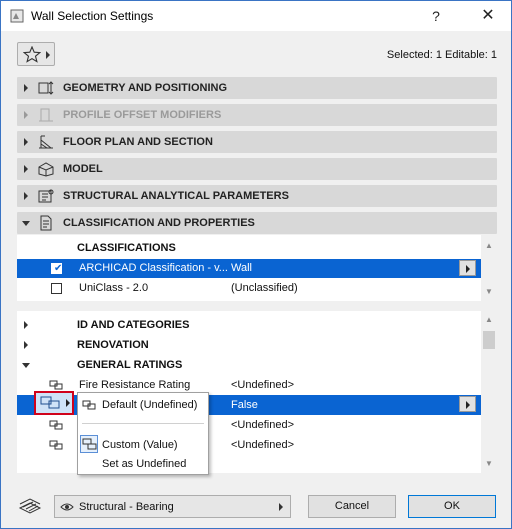  Describe the element at coordinates (257, 142) in the screenshot. I see `panel-floor-plan-and-section: FLOOR PLAN AND SECTION` at that location.